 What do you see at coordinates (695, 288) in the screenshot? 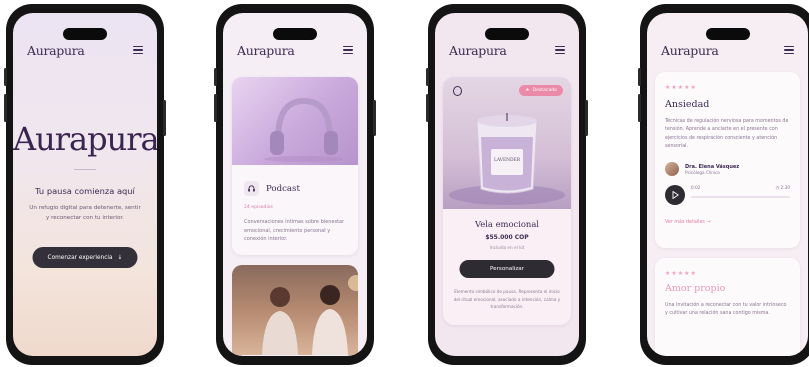
I see `topic-title: Amor propio` at bounding box center [695, 288].